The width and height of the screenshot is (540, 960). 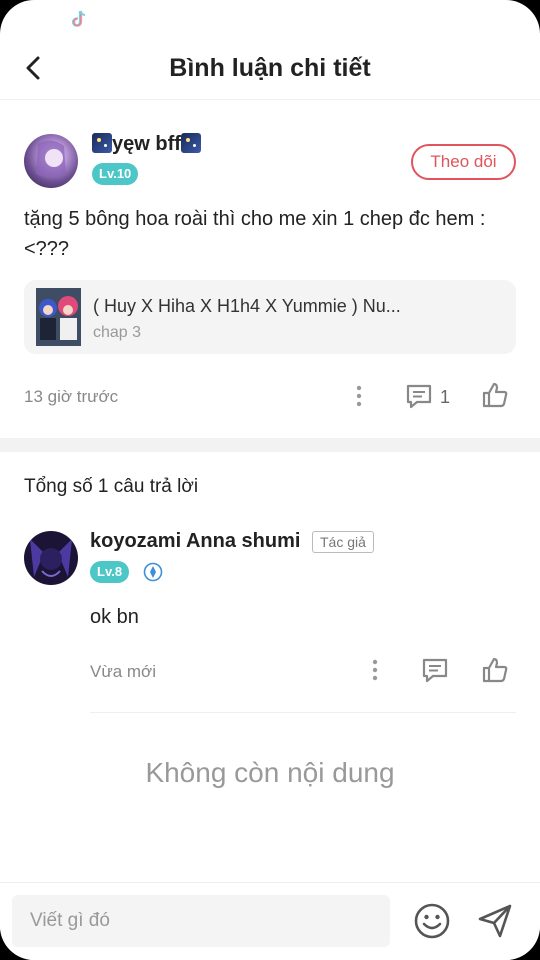 I want to click on story-thumbnail, so click(x=58, y=317).